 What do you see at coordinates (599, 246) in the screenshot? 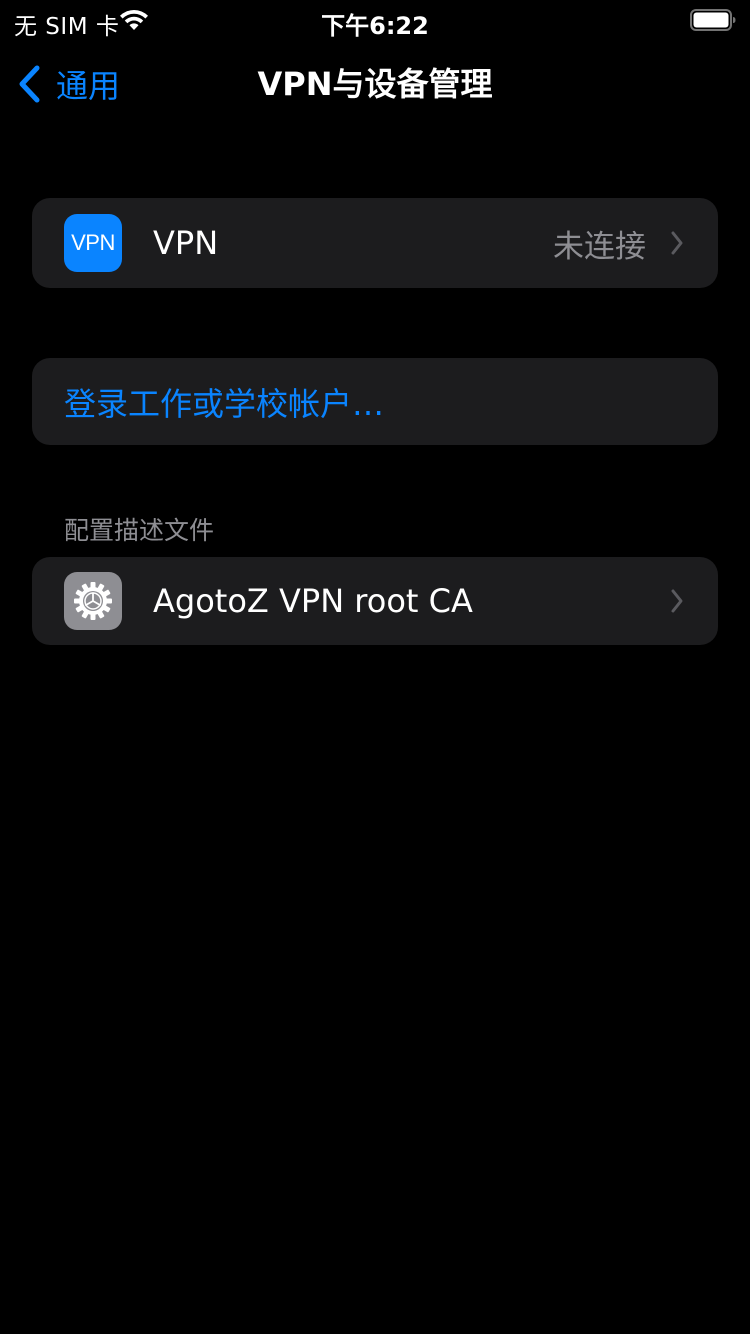
I see `vpn-status: 未连接` at bounding box center [599, 246].